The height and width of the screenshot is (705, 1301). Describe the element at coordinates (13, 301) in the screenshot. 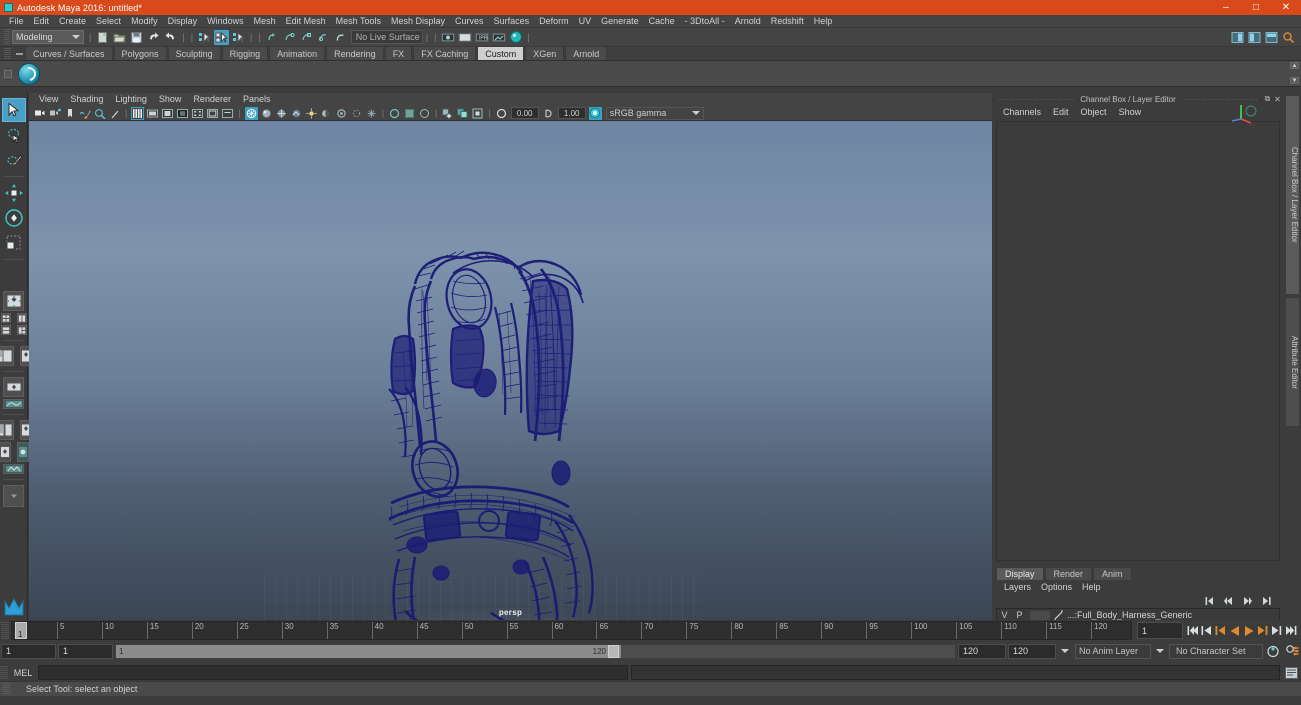

I see `single-perspective-layout` at that location.